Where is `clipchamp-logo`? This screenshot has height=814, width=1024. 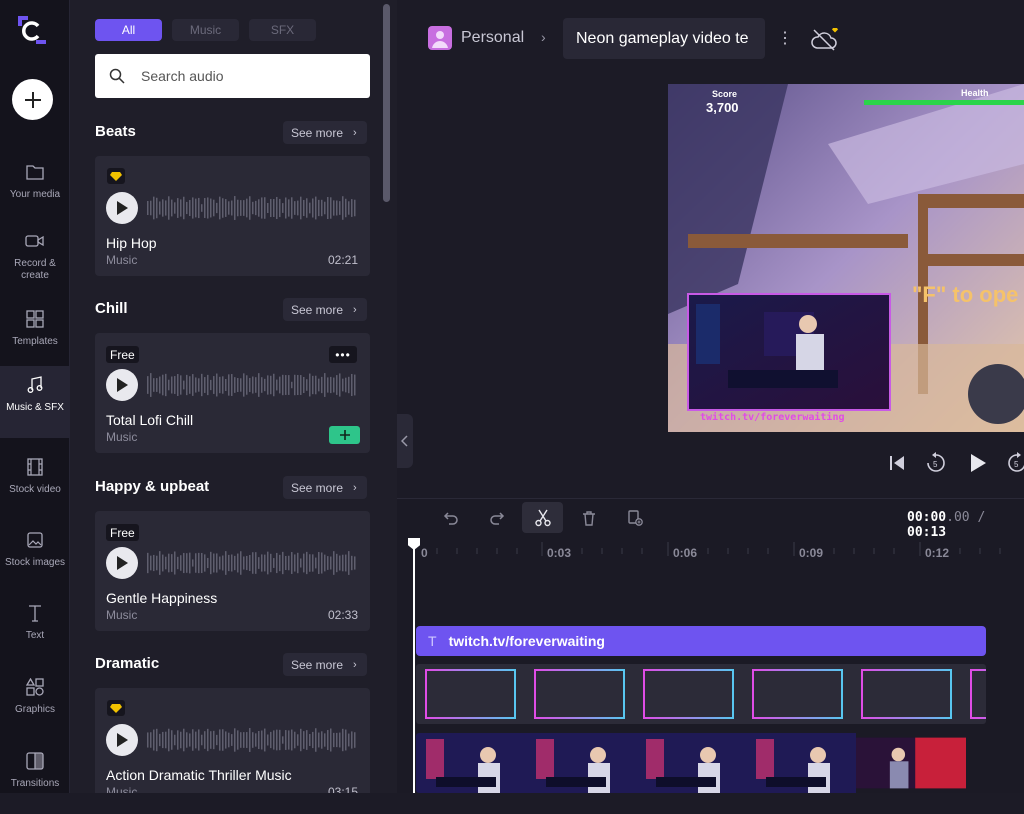
clipchamp-logo is located at coordinates (32, 30).